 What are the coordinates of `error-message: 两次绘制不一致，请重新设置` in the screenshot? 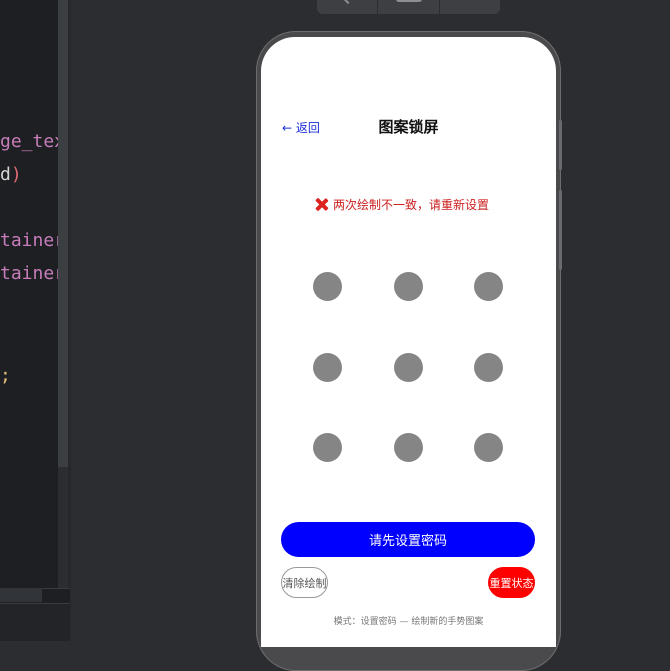 It's located at (402, 204).